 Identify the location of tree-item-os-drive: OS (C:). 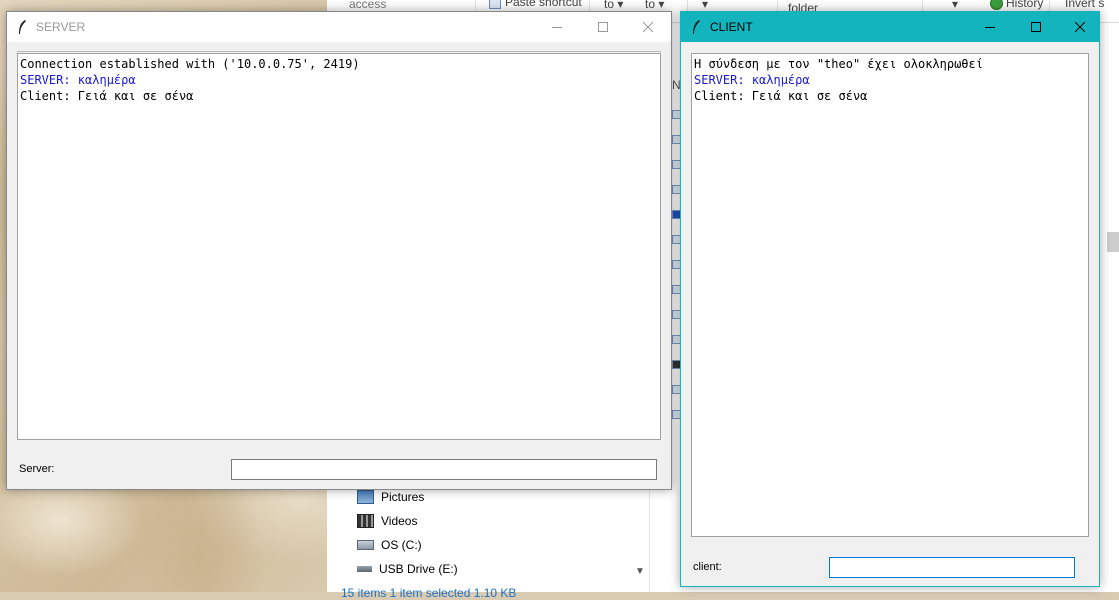
(507, 545).